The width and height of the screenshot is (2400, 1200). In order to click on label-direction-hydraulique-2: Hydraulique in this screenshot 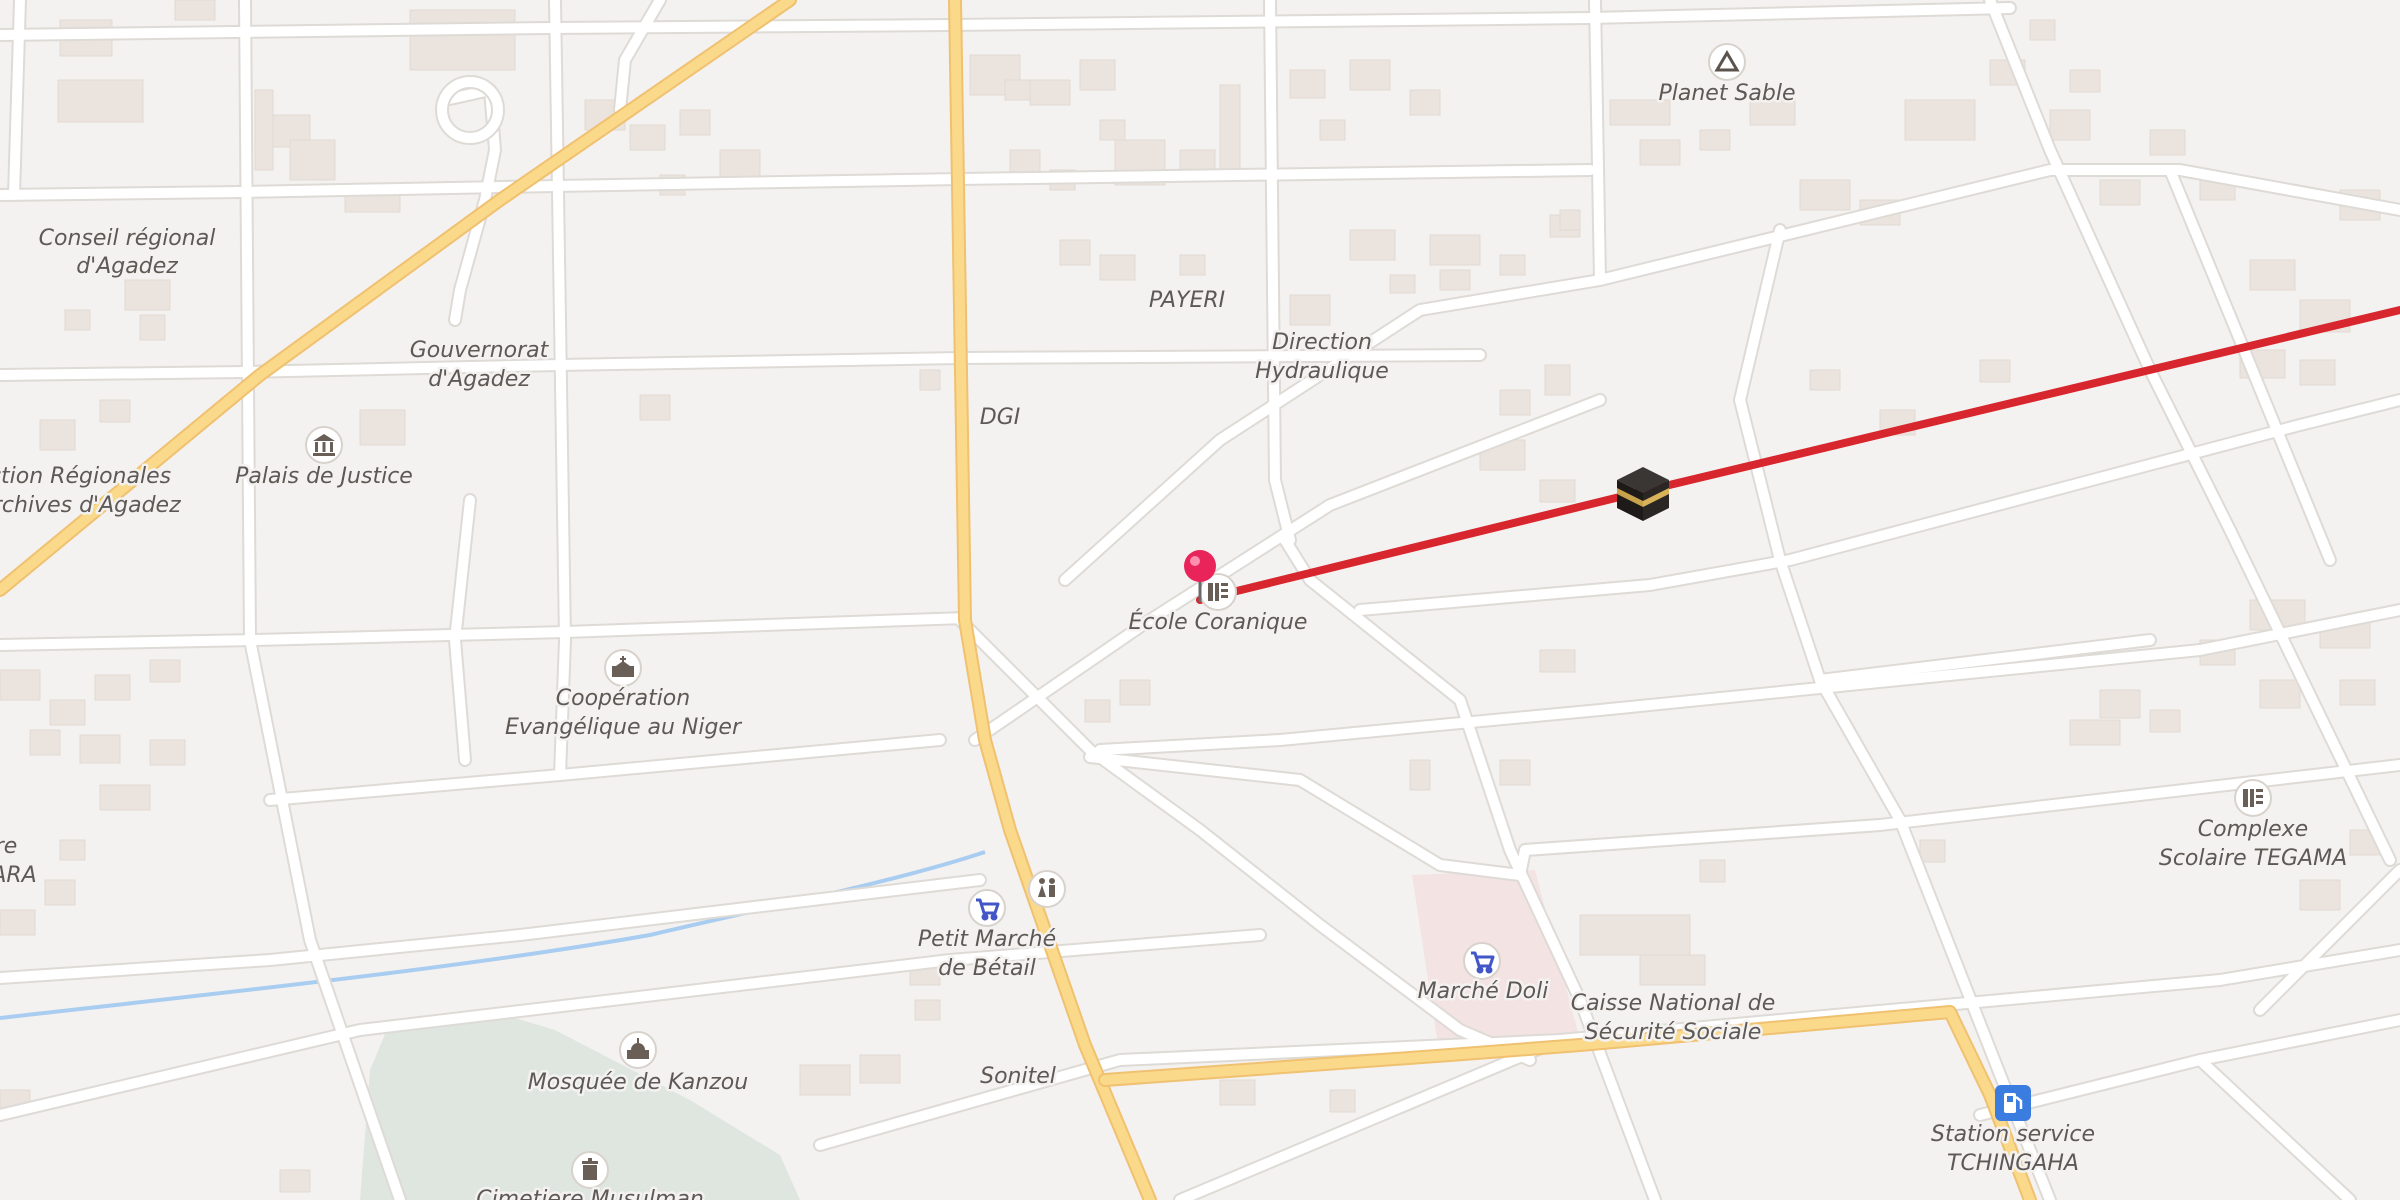, I will do `click(1322, 372)`.